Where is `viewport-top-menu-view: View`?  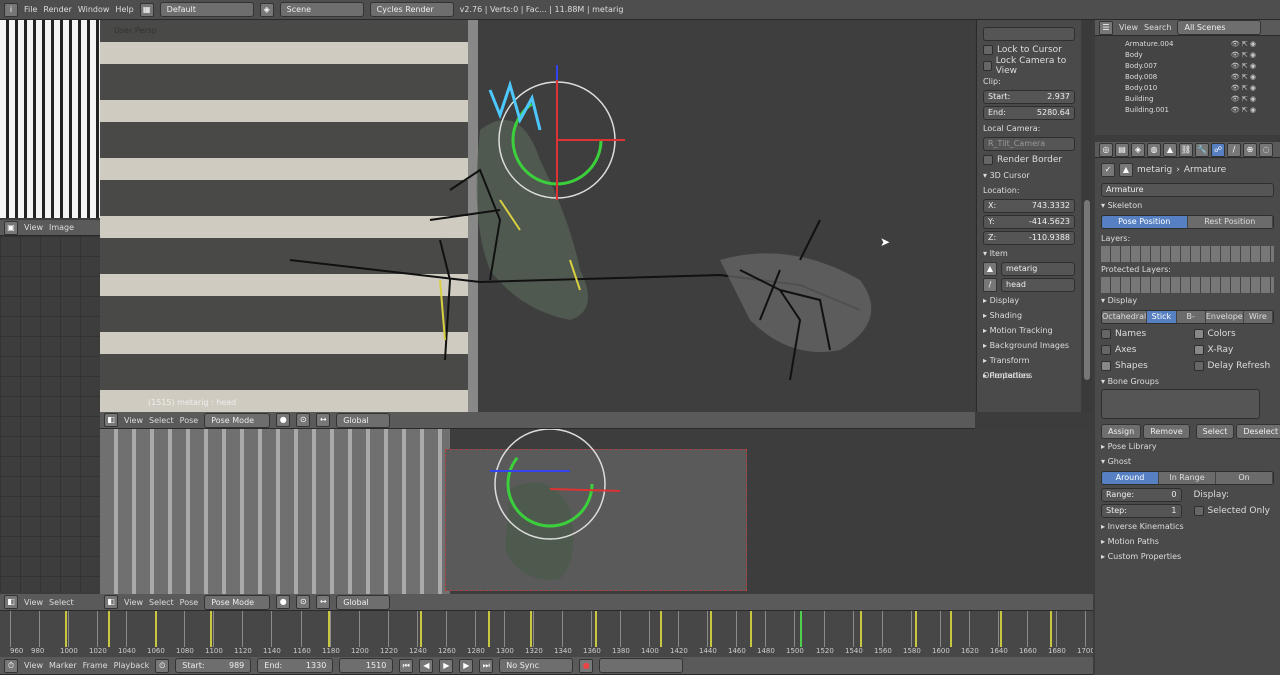 viewport-top-menu-view: View is located at coordinates (133, 420).